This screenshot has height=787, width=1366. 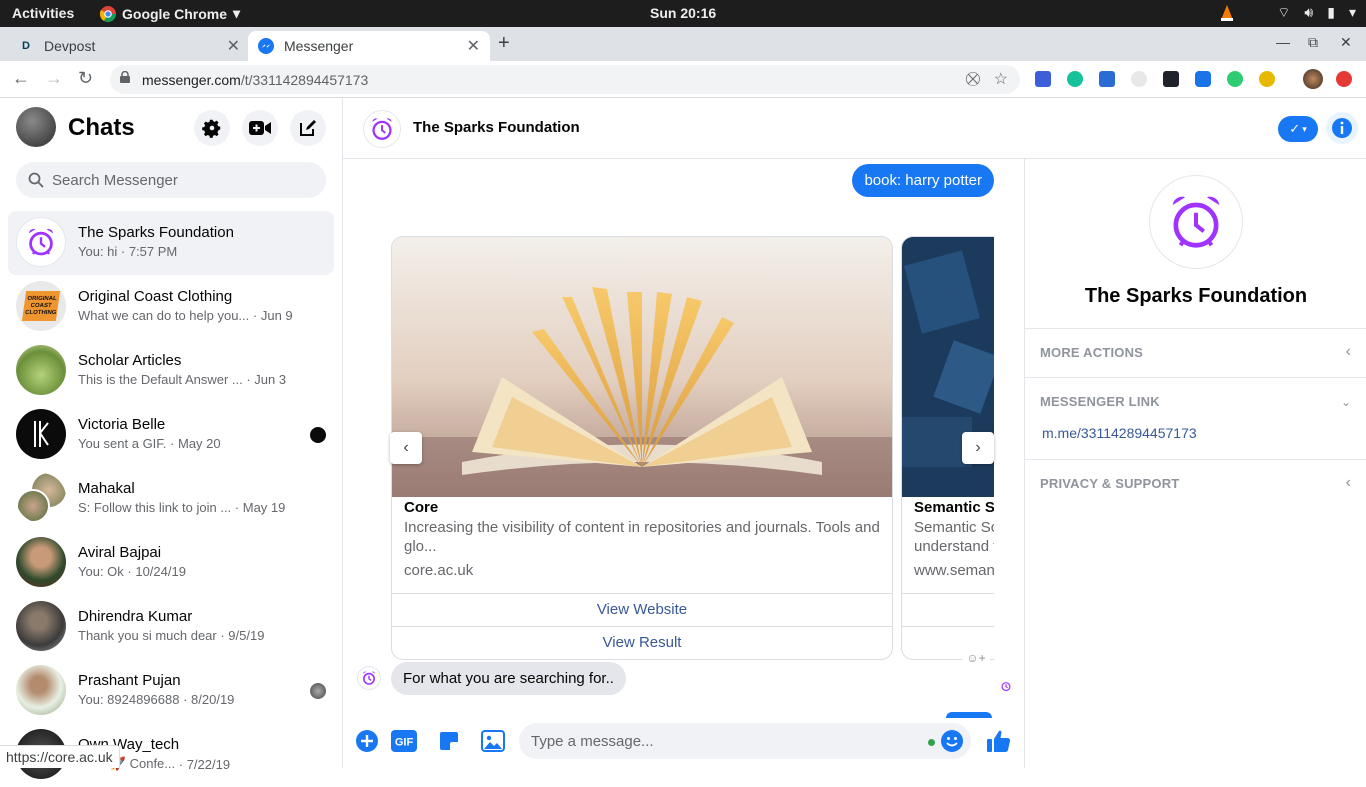 What do you see at coordinates (156, 232) in the screenshot?
I see `chat-name: The Sparks Foundation` at bounding box center [156, 232].